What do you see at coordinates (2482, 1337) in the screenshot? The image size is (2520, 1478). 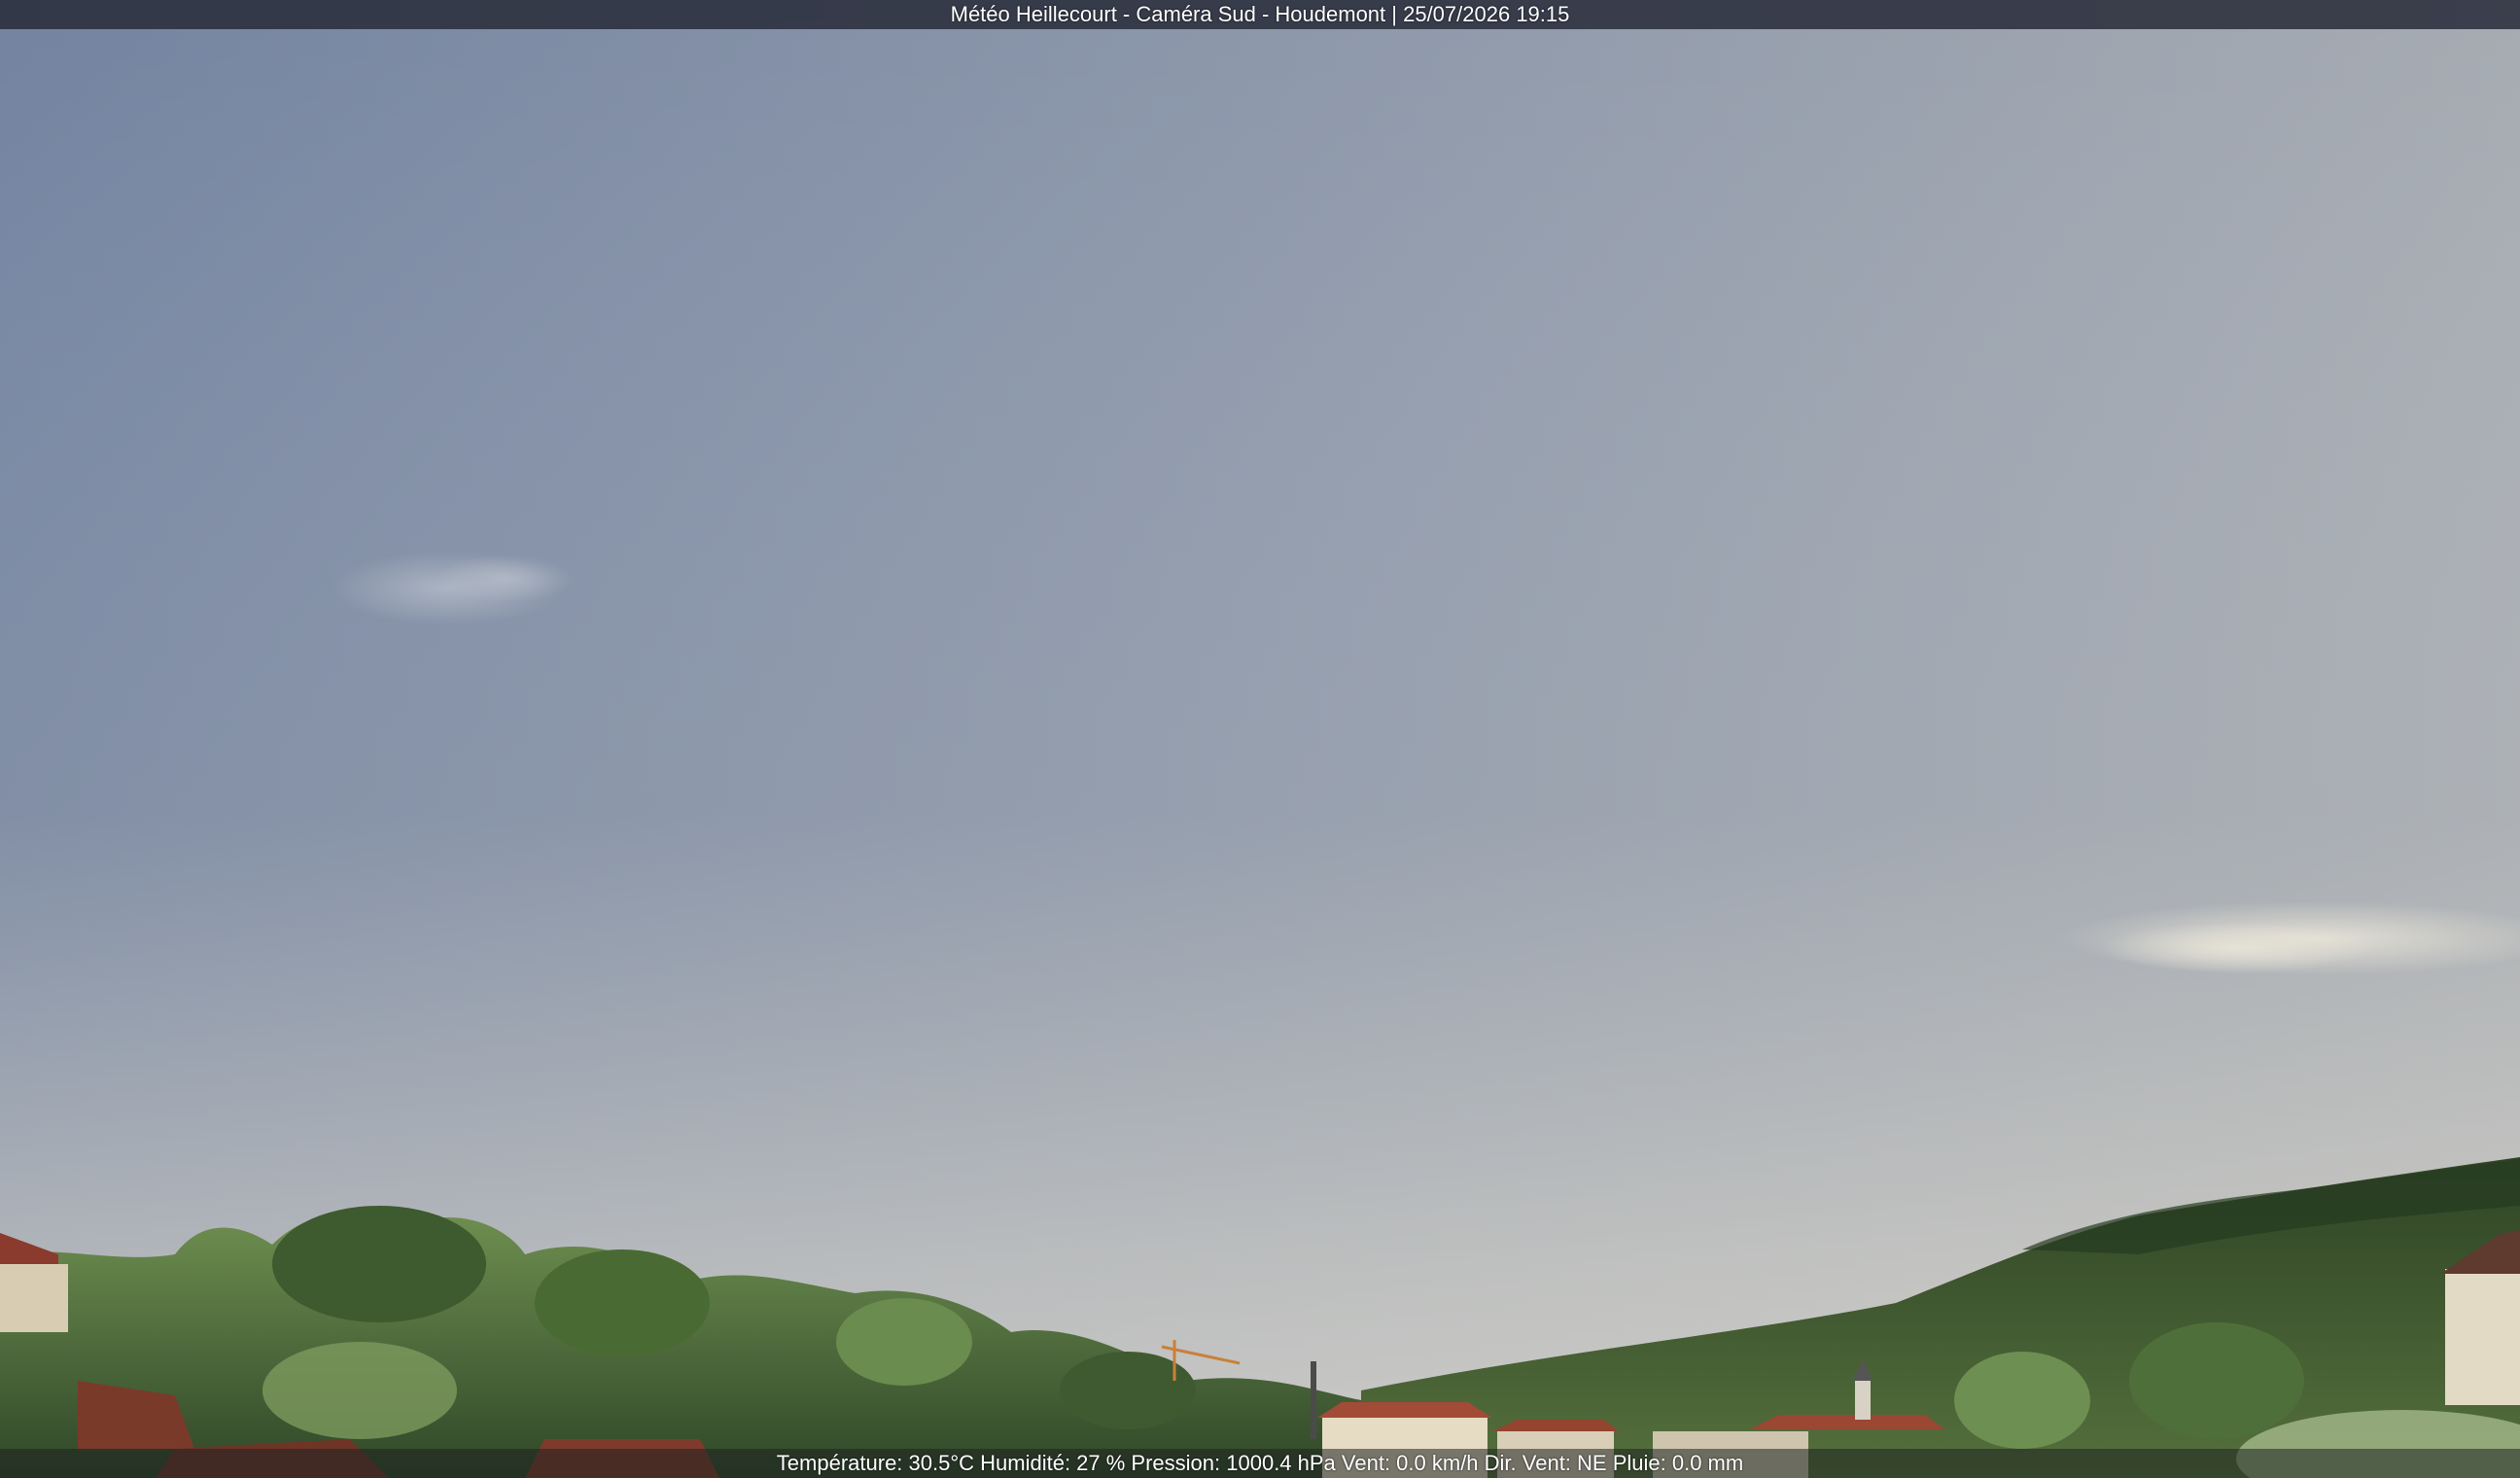 I see `building-right` at bounding box center [2482, 1337].